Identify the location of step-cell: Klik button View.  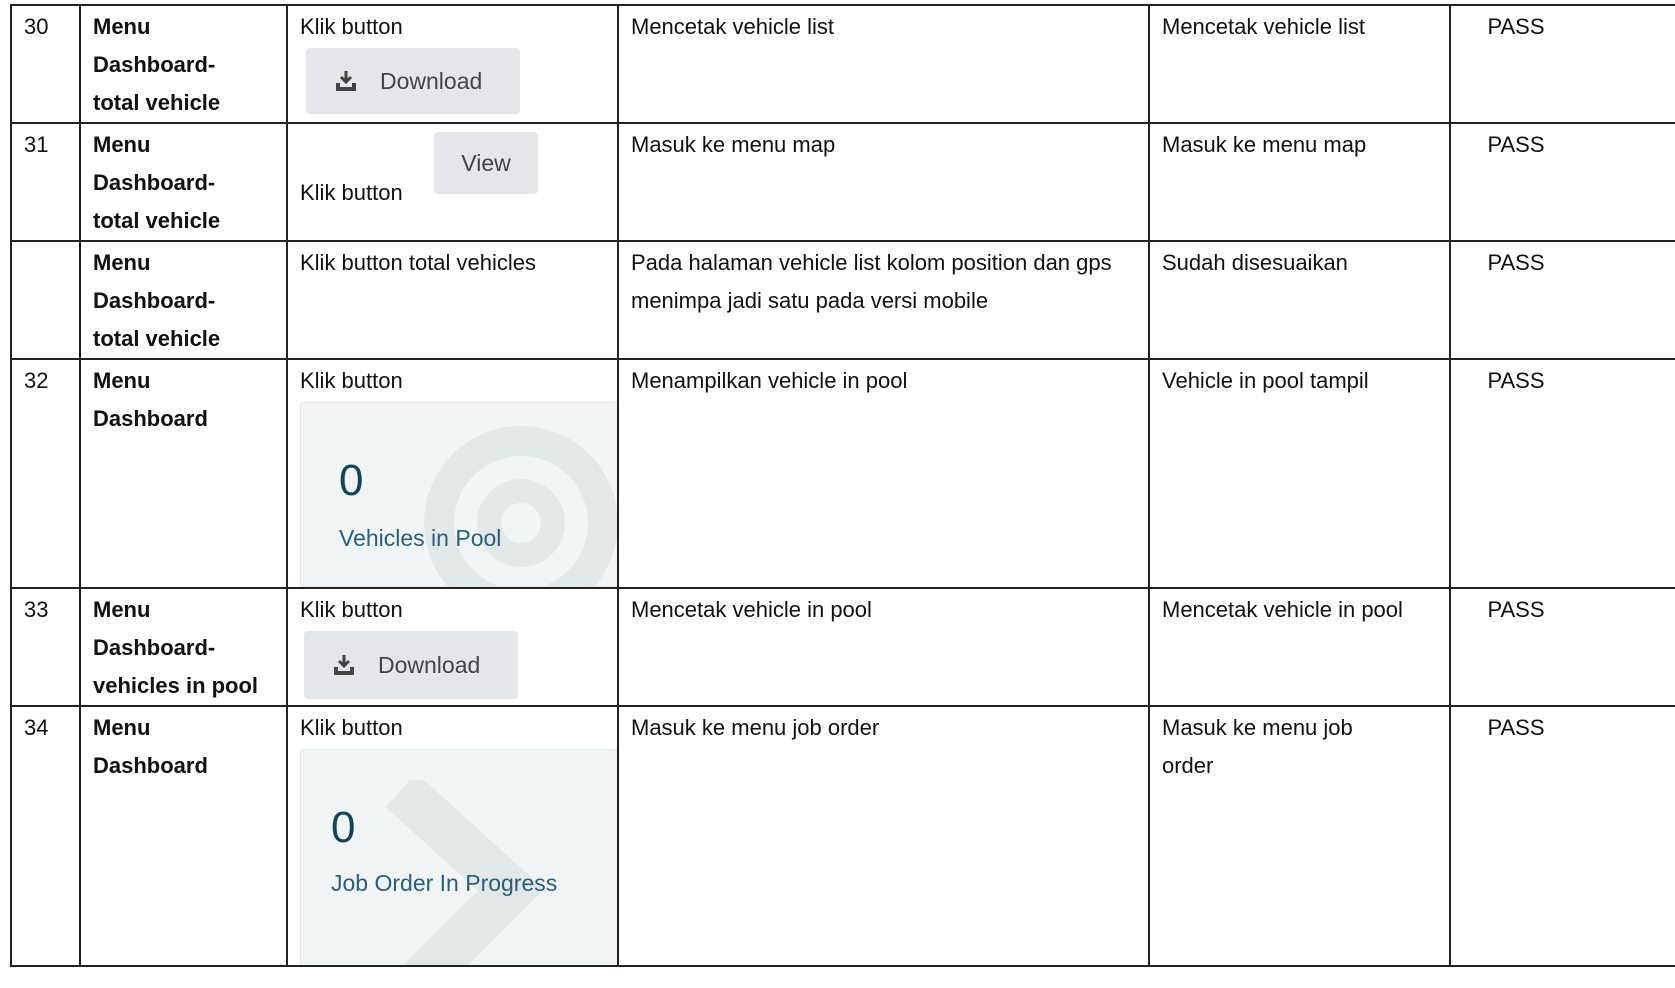
(452, 182).